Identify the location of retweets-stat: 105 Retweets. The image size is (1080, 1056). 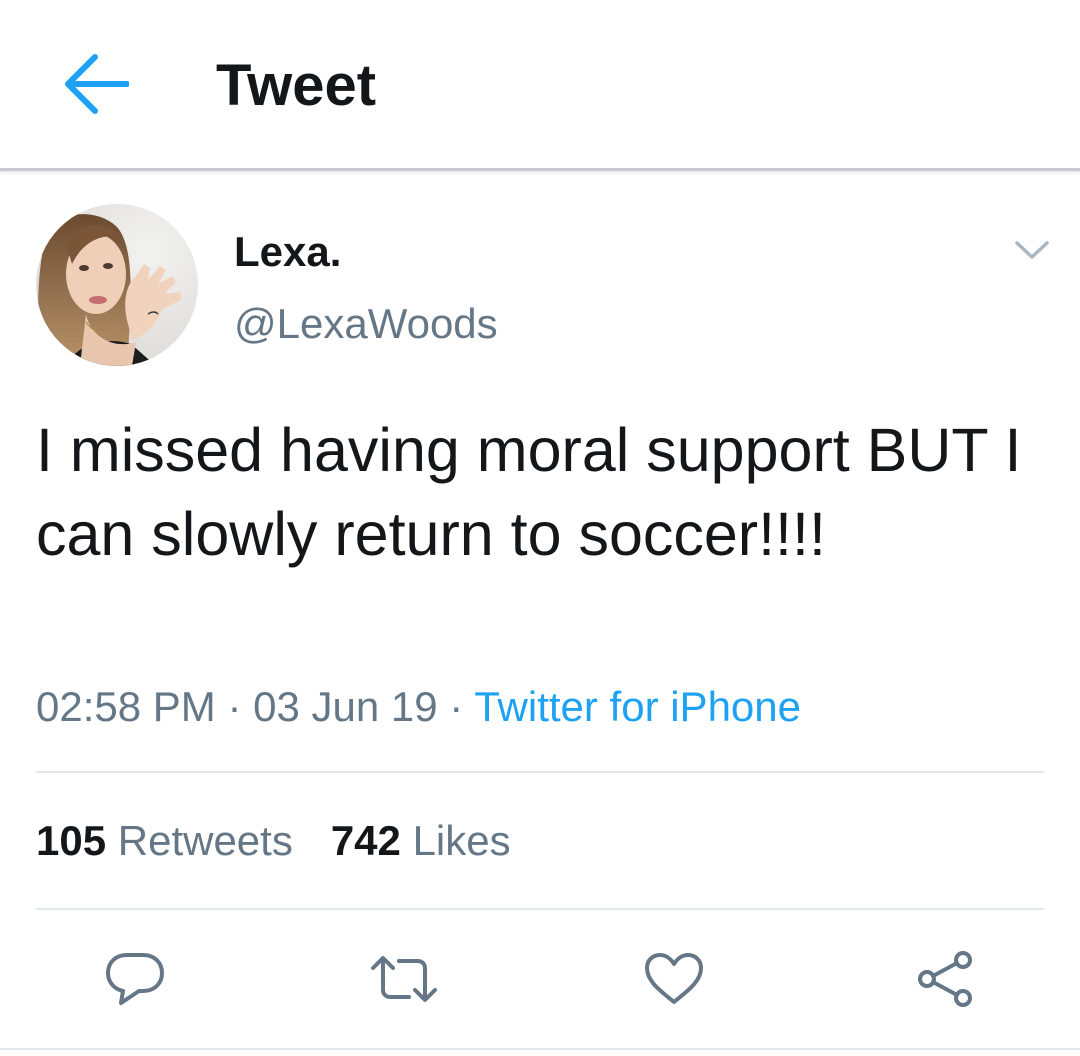
(164, 841).